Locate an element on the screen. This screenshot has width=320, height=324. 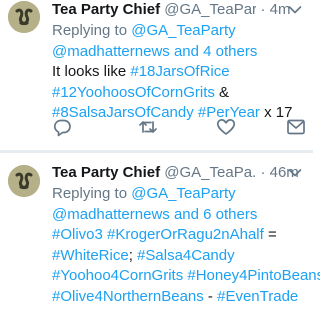
hashtag-link: #12YoohoosOfCornGrits is located at coordinates (133, 92).